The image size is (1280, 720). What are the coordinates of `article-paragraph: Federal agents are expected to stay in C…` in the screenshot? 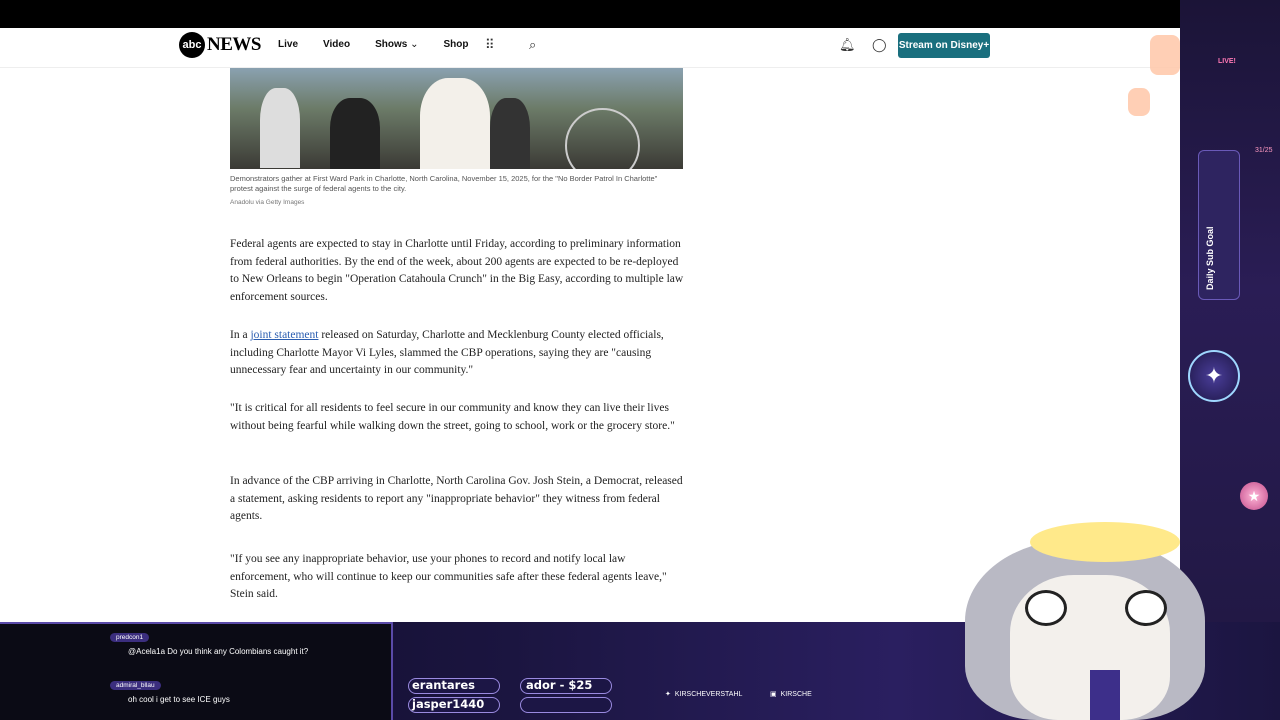 It's located at (457, 271).